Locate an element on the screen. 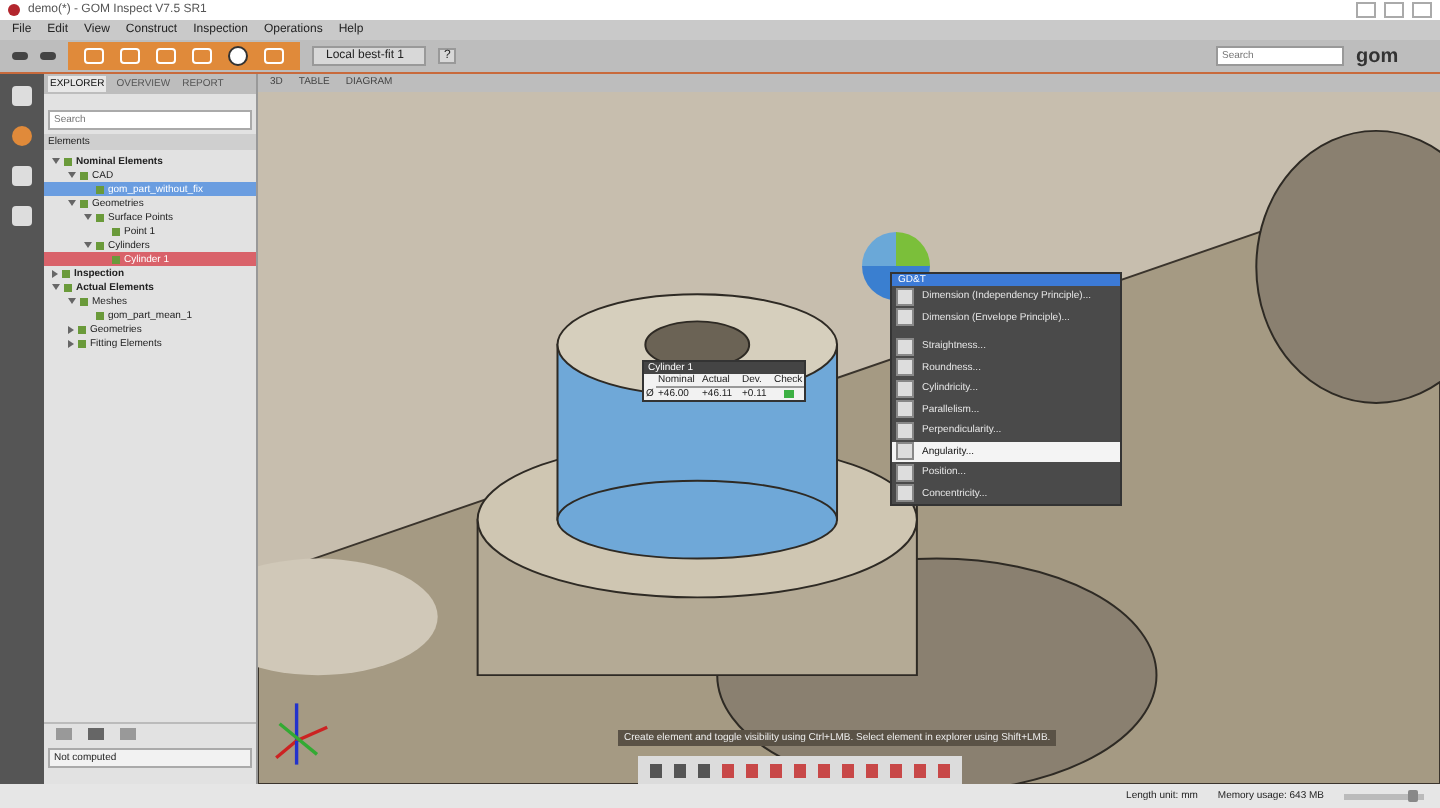 This screenshot has height=808, width=1440. redo-icon is located at coordinates (48, 56).